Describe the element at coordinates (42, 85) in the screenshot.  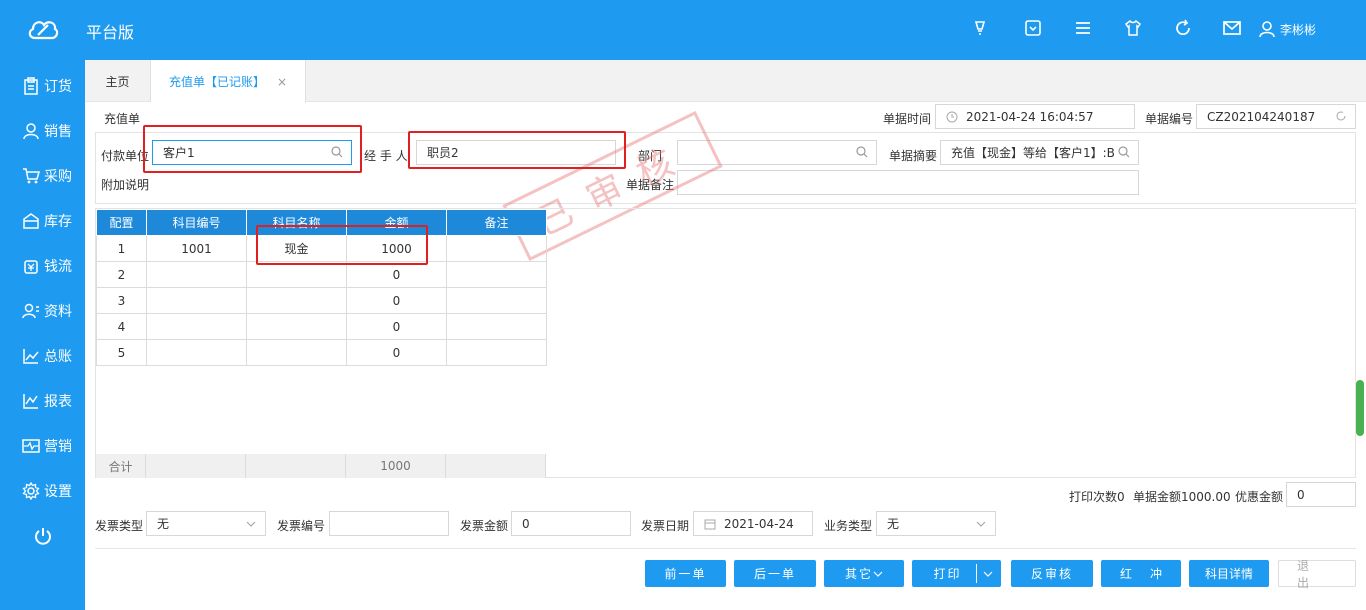
I see `sidebar-item-order: 订货` at that location.